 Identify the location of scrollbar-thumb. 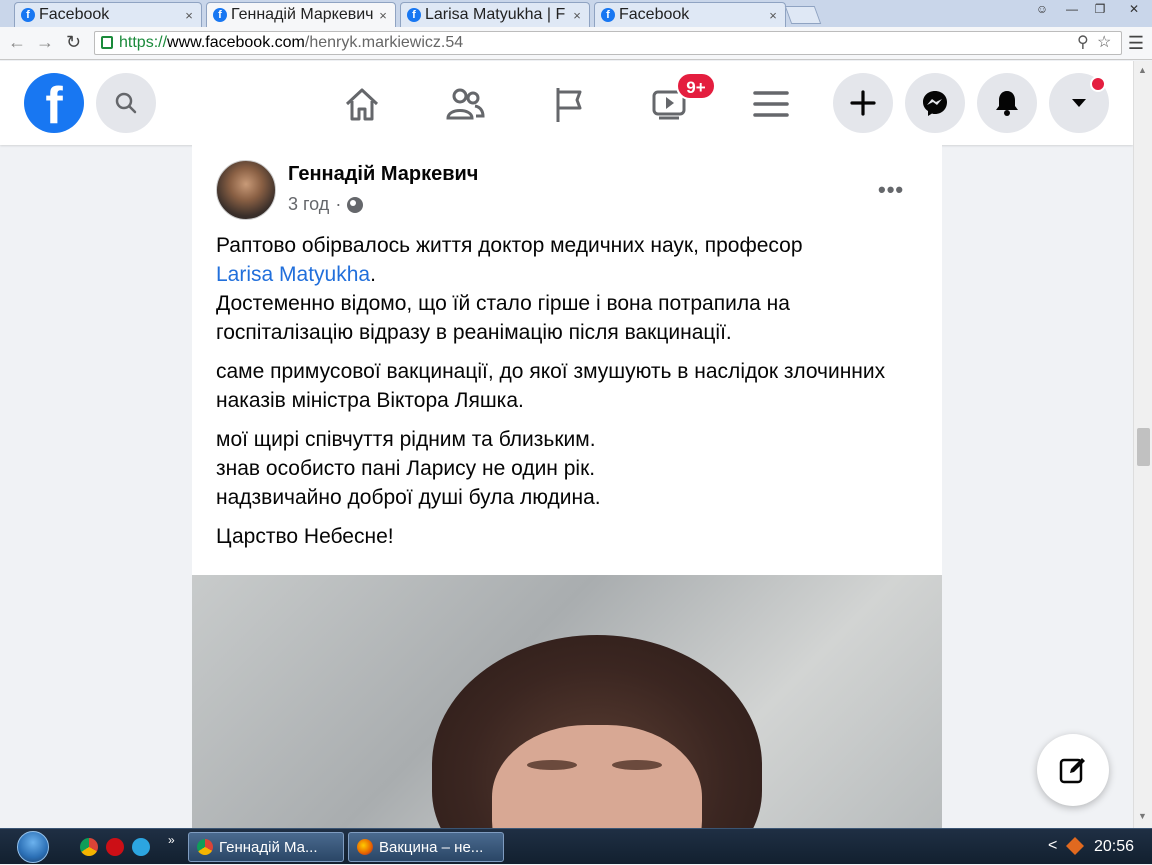
(1143, 447).